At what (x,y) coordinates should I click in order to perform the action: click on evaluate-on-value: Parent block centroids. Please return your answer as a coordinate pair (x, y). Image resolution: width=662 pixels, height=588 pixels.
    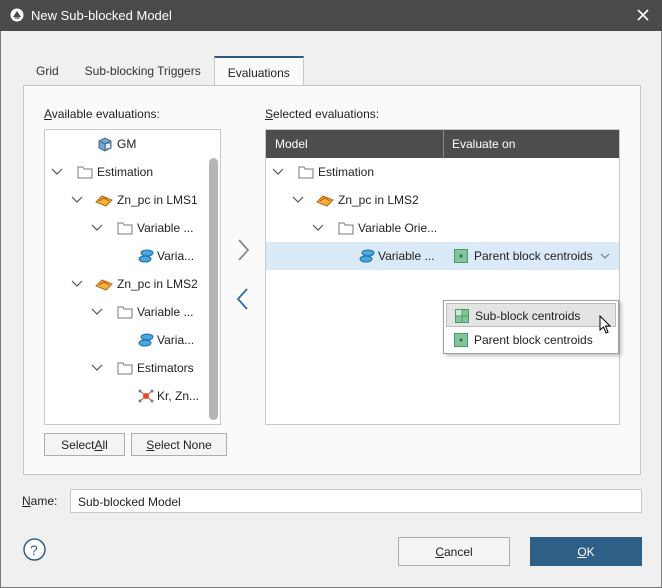
    Looking at the image, I should click on (533, 256).